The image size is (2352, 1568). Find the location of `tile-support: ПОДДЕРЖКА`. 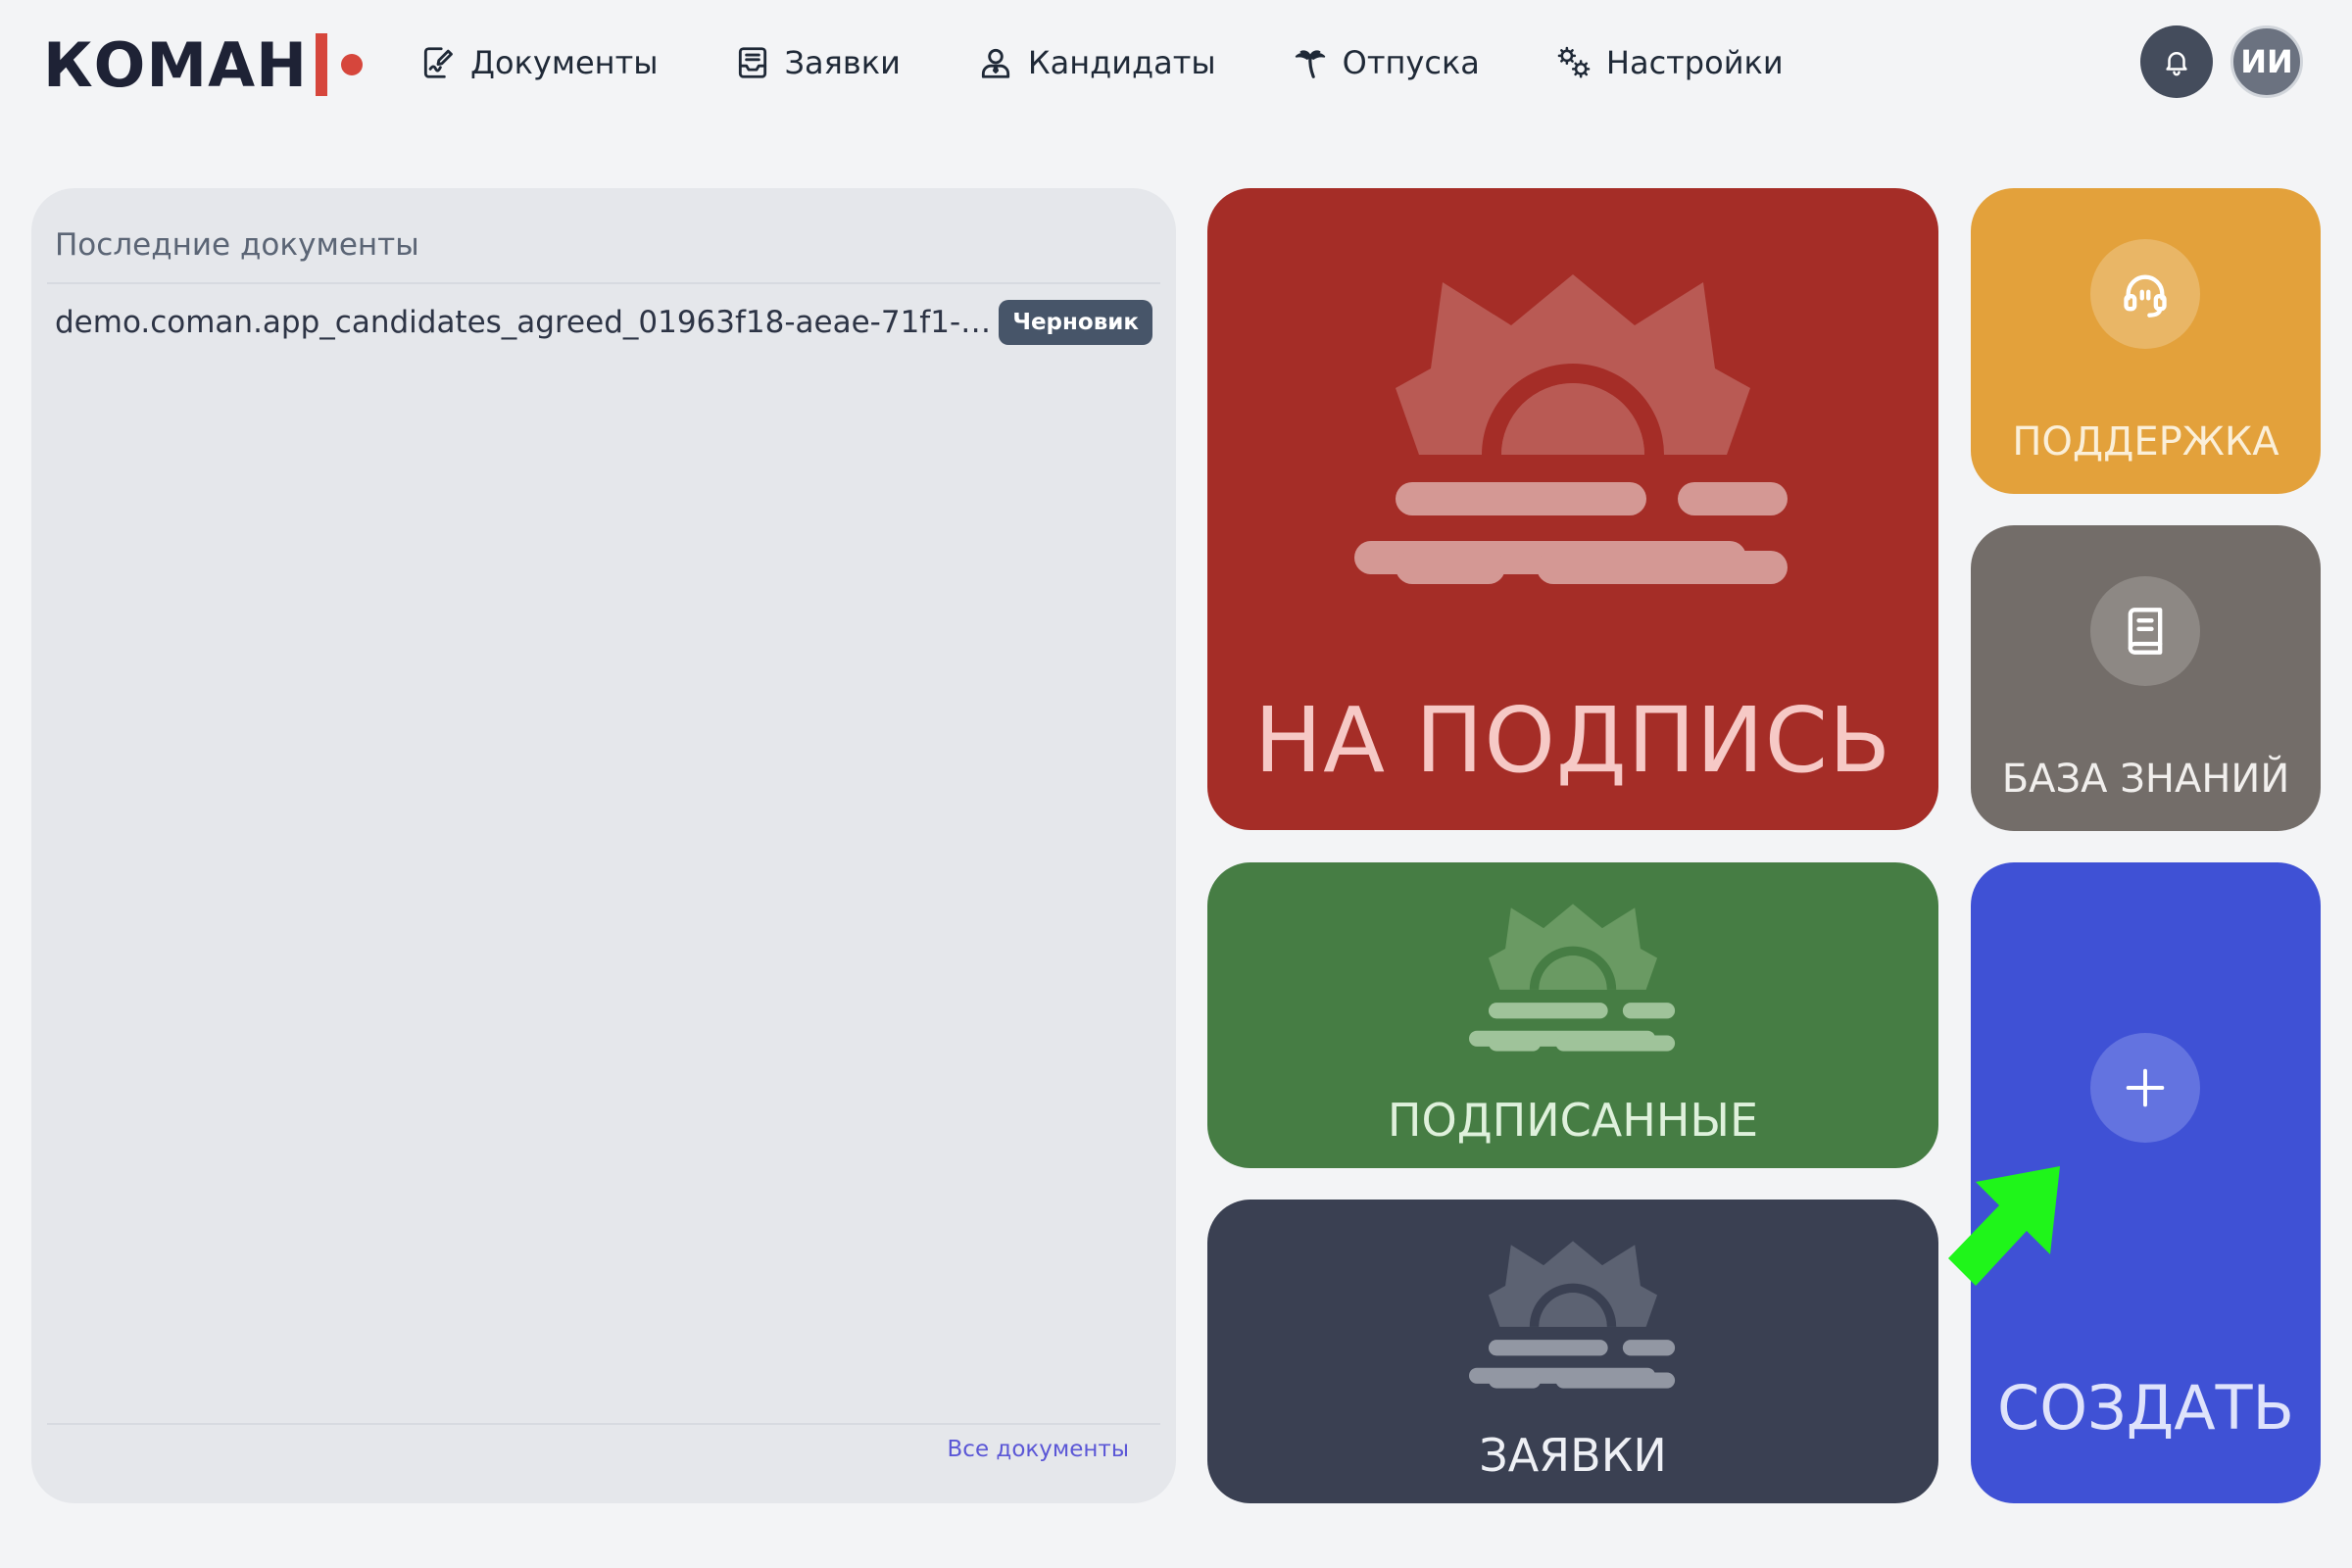

tile-support: ПОДДЕРЖКА is located at coordinates (2146, 341).